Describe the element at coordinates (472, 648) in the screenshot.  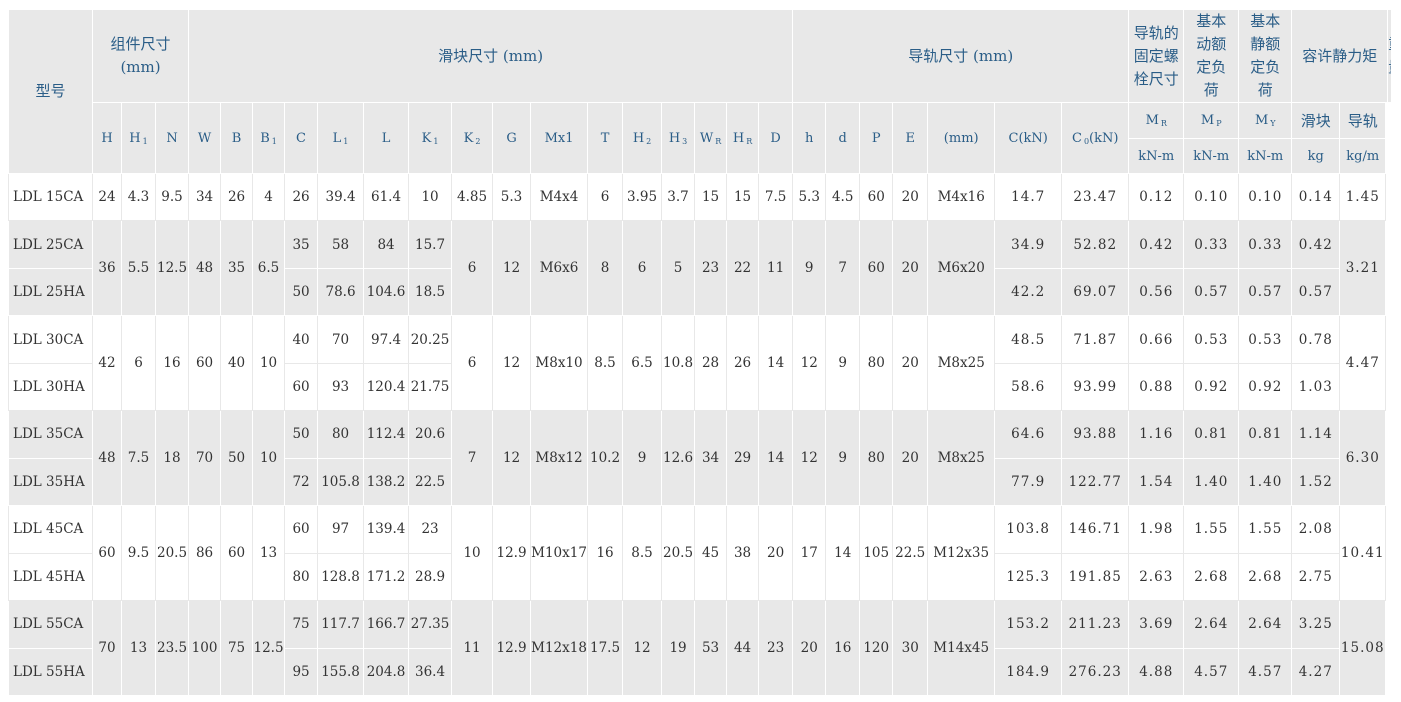
I see `cell-K2: 11` at that location.